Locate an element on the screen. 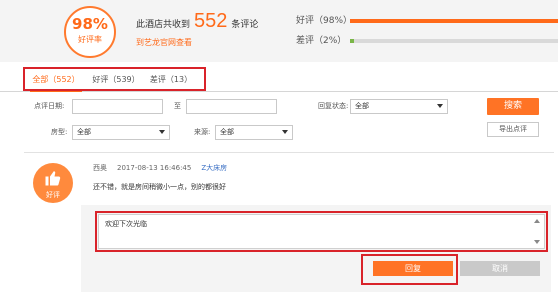 This screenshot has width=558, height=296. reply-textarea: 欢迎下次光临 is located at coordinates (321, 231).